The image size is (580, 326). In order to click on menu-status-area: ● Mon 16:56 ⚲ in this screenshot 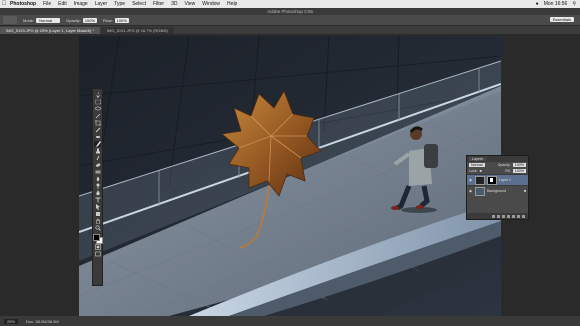, I will do `click(556, 4)`.